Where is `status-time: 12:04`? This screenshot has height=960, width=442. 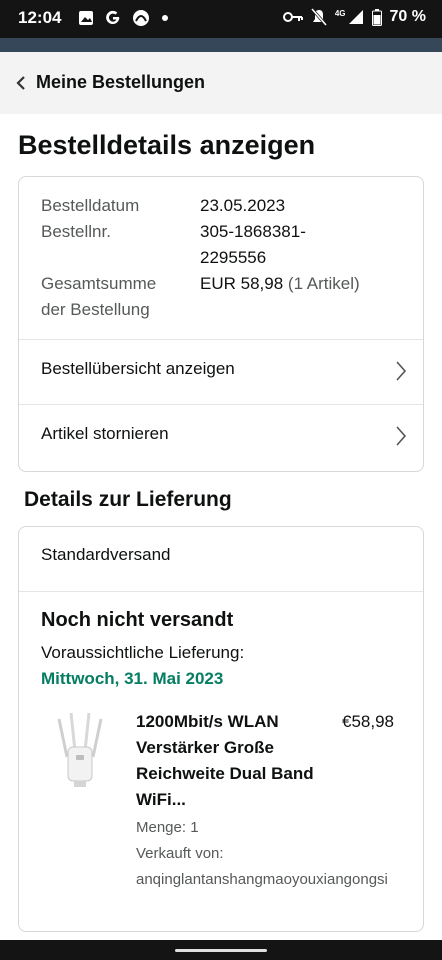
status-time: 12:04 is located at coordinates (40, 17).